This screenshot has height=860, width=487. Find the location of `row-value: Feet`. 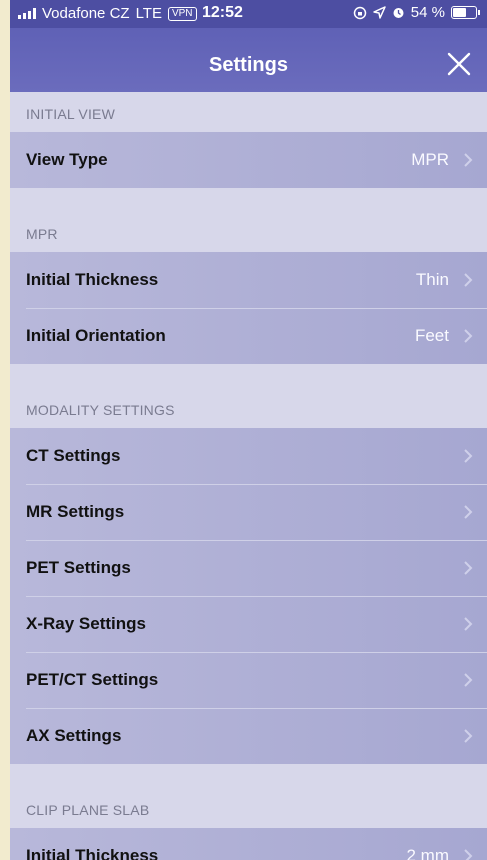

row-value: Feet is located at coordinates (431, 335).